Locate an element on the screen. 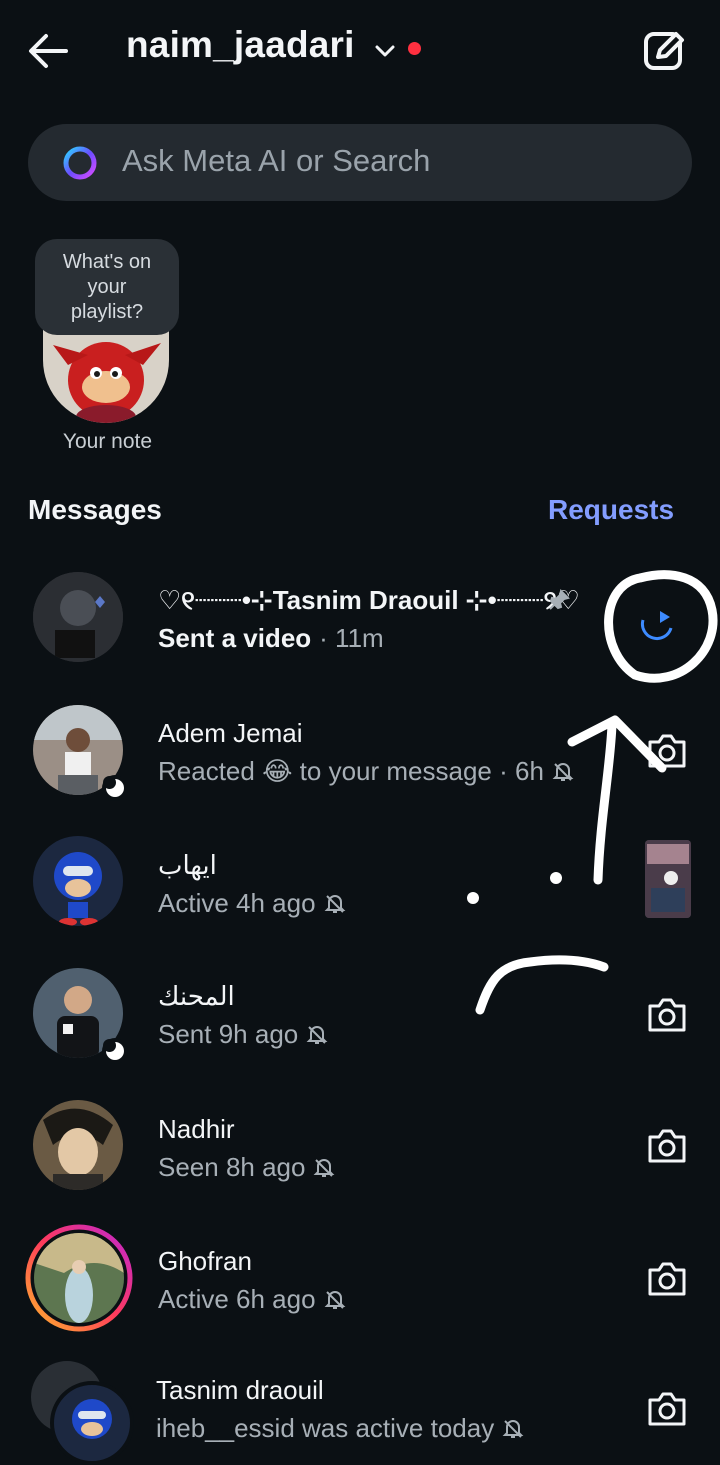 Image resolution: width=720 pixels, height=1465 pixels. preview-time: · 11m is located at coordinates (351, 638).